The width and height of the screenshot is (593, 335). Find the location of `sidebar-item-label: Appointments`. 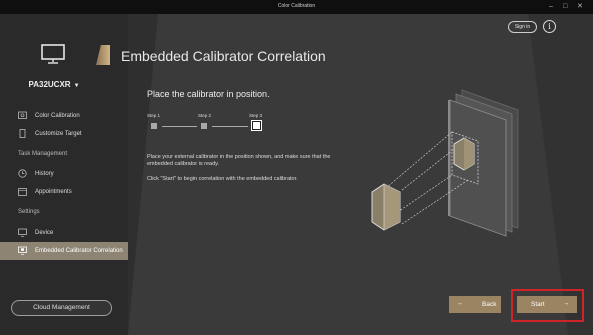

sidebar-item-label: Appointments is located at coordinates (53, 192).